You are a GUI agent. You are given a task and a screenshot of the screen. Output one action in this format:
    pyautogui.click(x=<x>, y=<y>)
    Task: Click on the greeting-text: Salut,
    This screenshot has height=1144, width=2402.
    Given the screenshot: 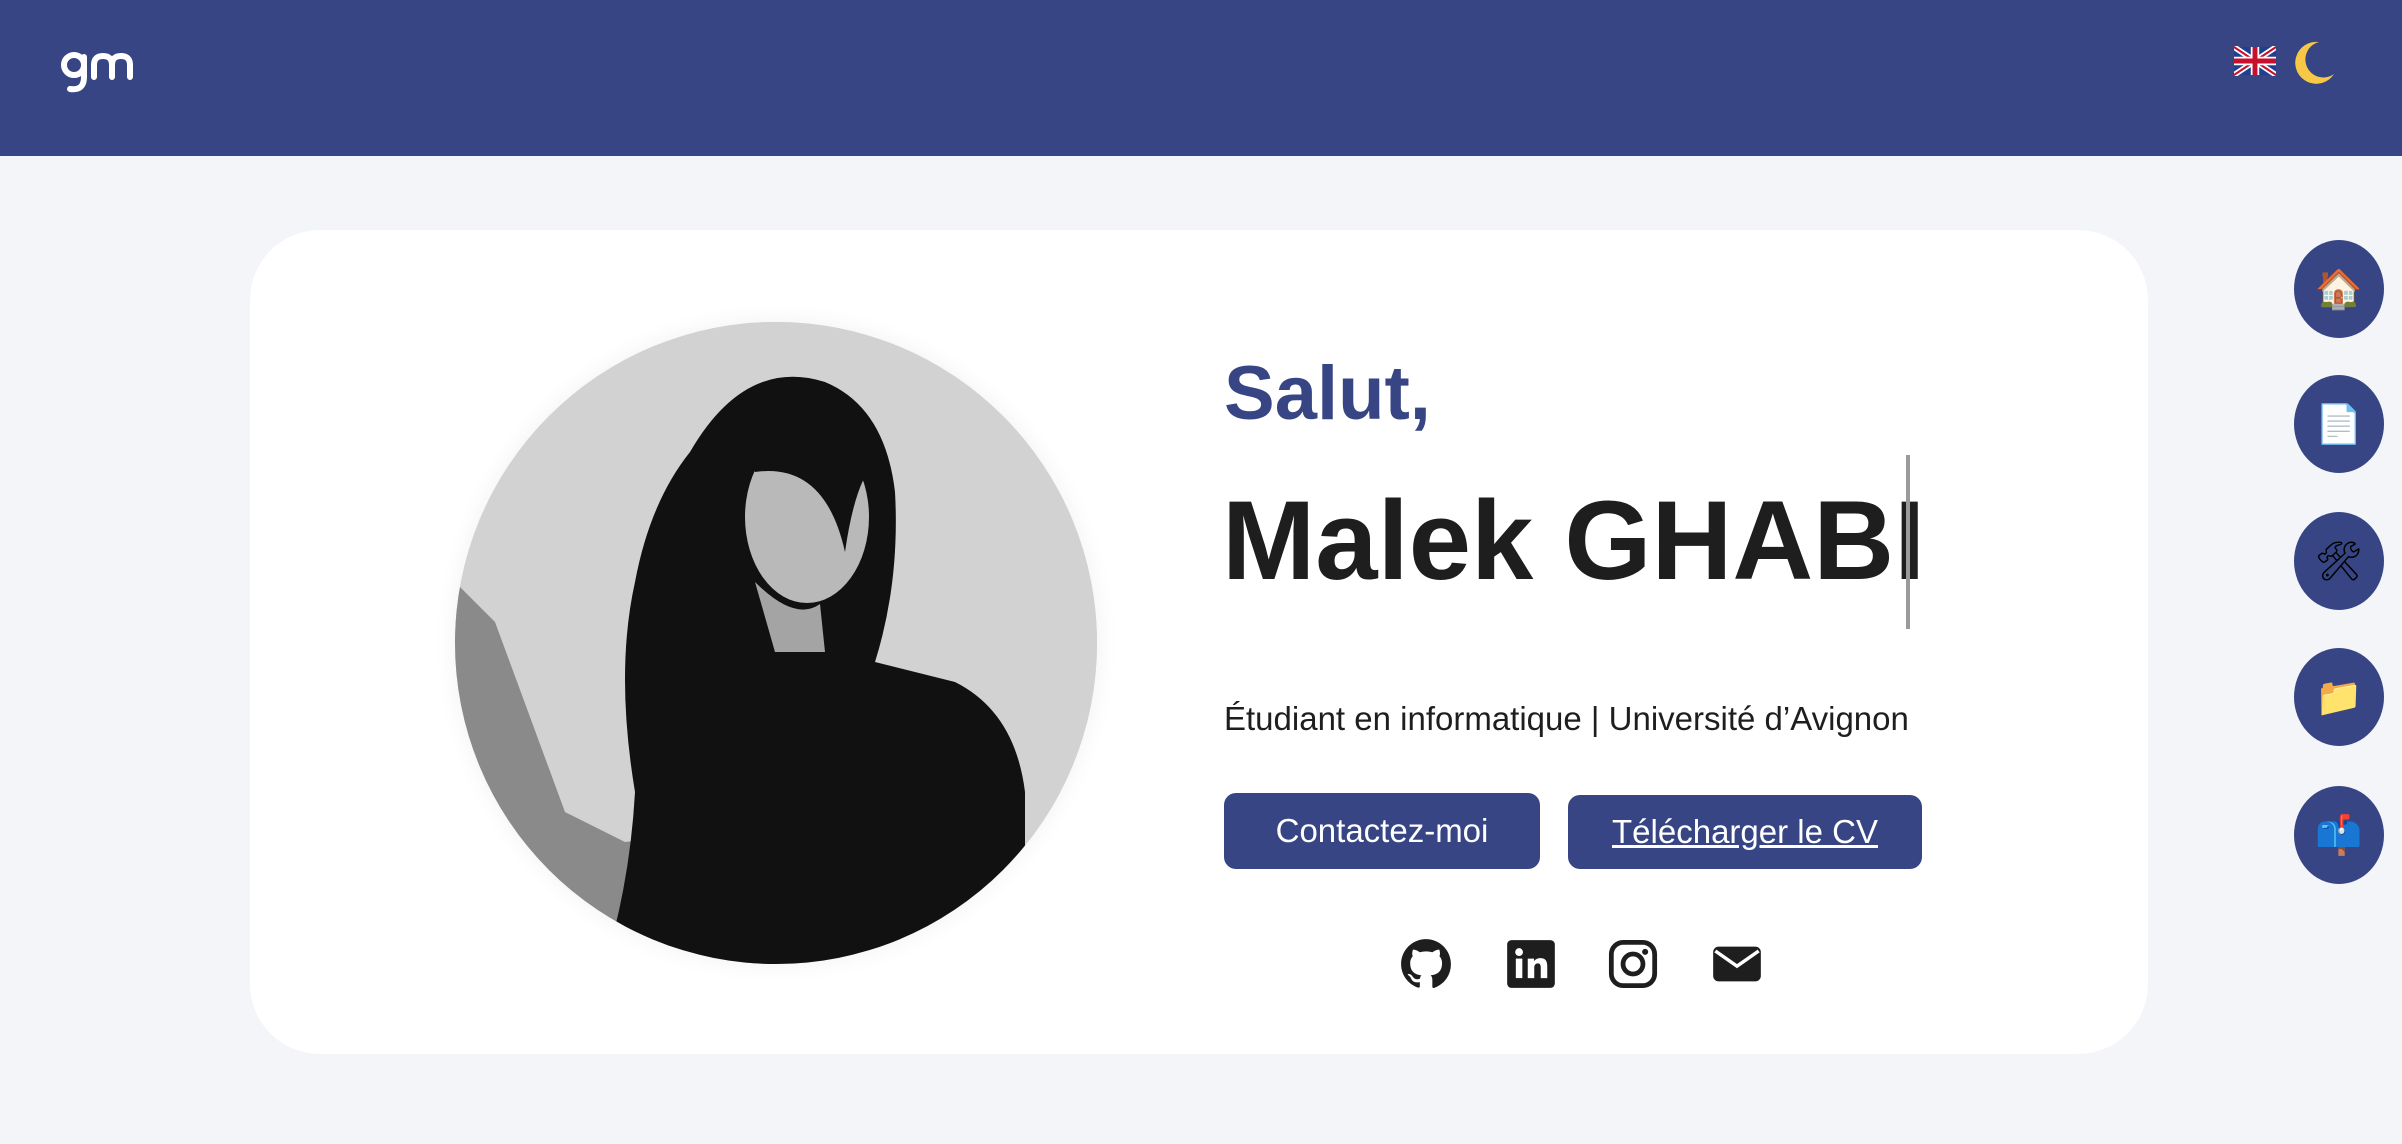 What is the action you would take?
    pyautogui.click(x=1327, y=393)
    